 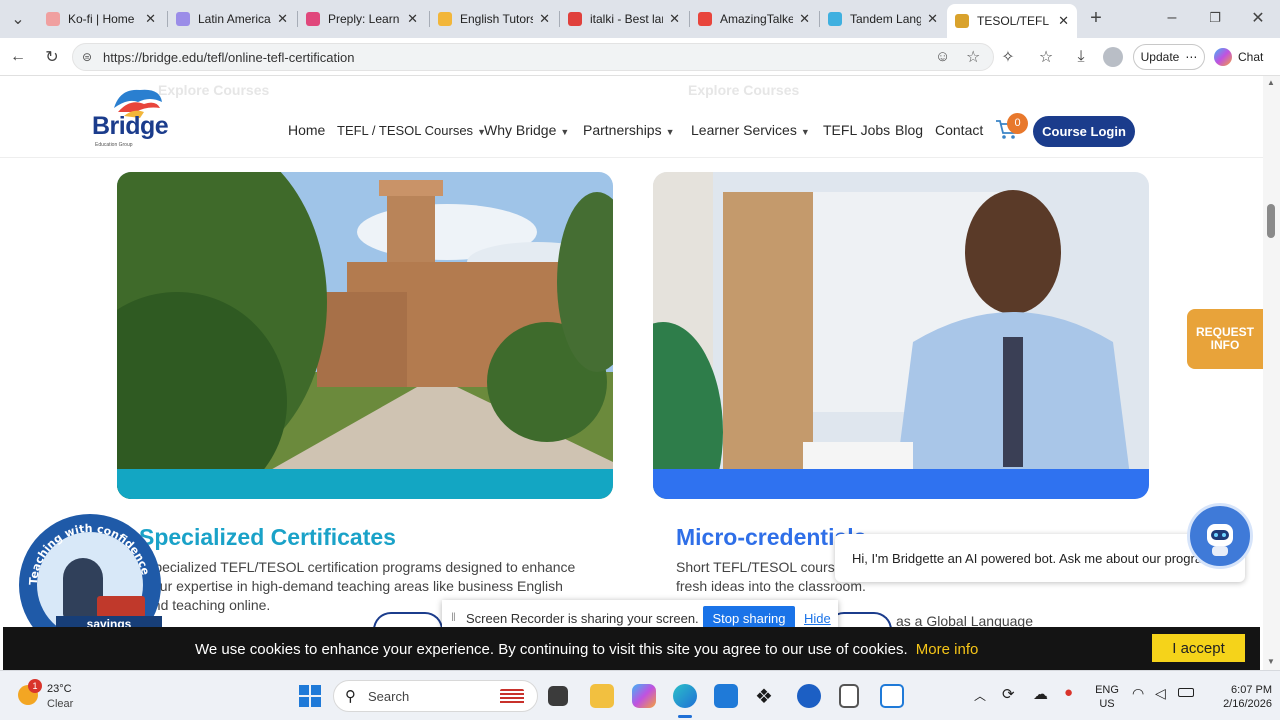 What do you see at coordinates (63, 696) in the screenshot?
I see `weather-widget: 1 23°C Clear` at bounding box center [63, 696].